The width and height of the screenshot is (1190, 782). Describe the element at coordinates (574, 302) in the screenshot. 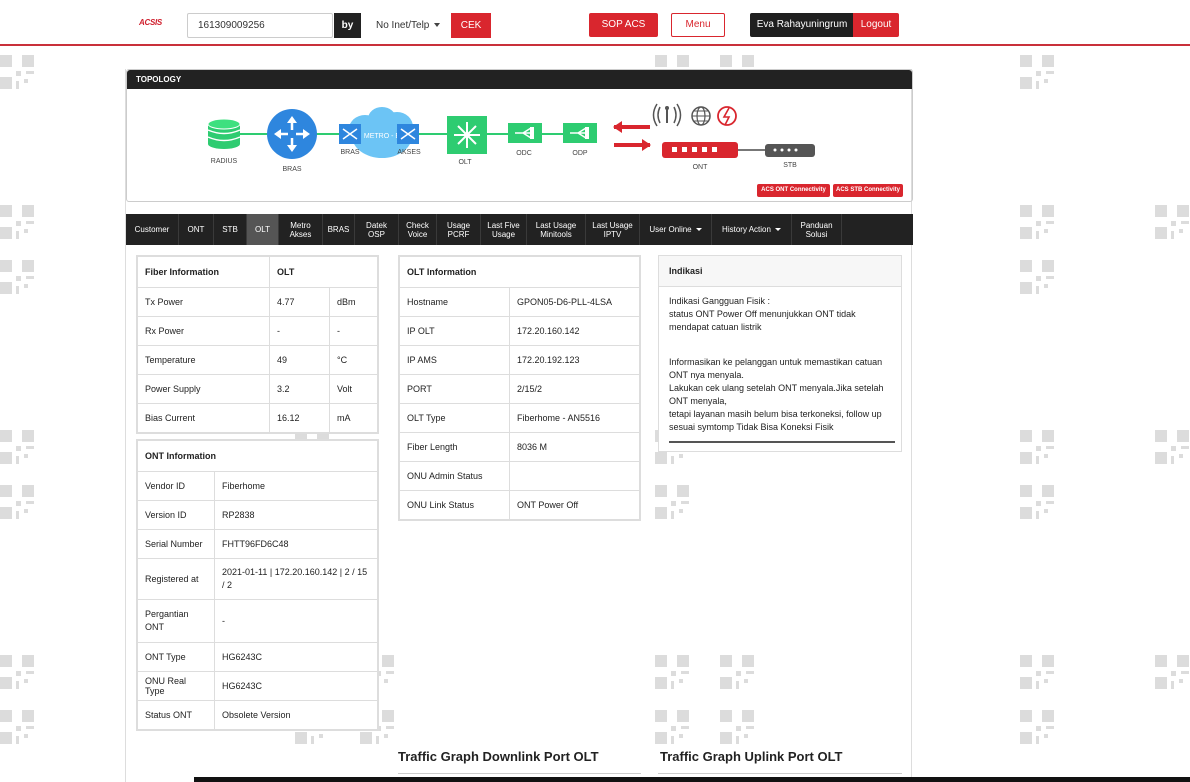

I see `olt-row-value: GPON05-D6-PLL-4LSA` at that location.